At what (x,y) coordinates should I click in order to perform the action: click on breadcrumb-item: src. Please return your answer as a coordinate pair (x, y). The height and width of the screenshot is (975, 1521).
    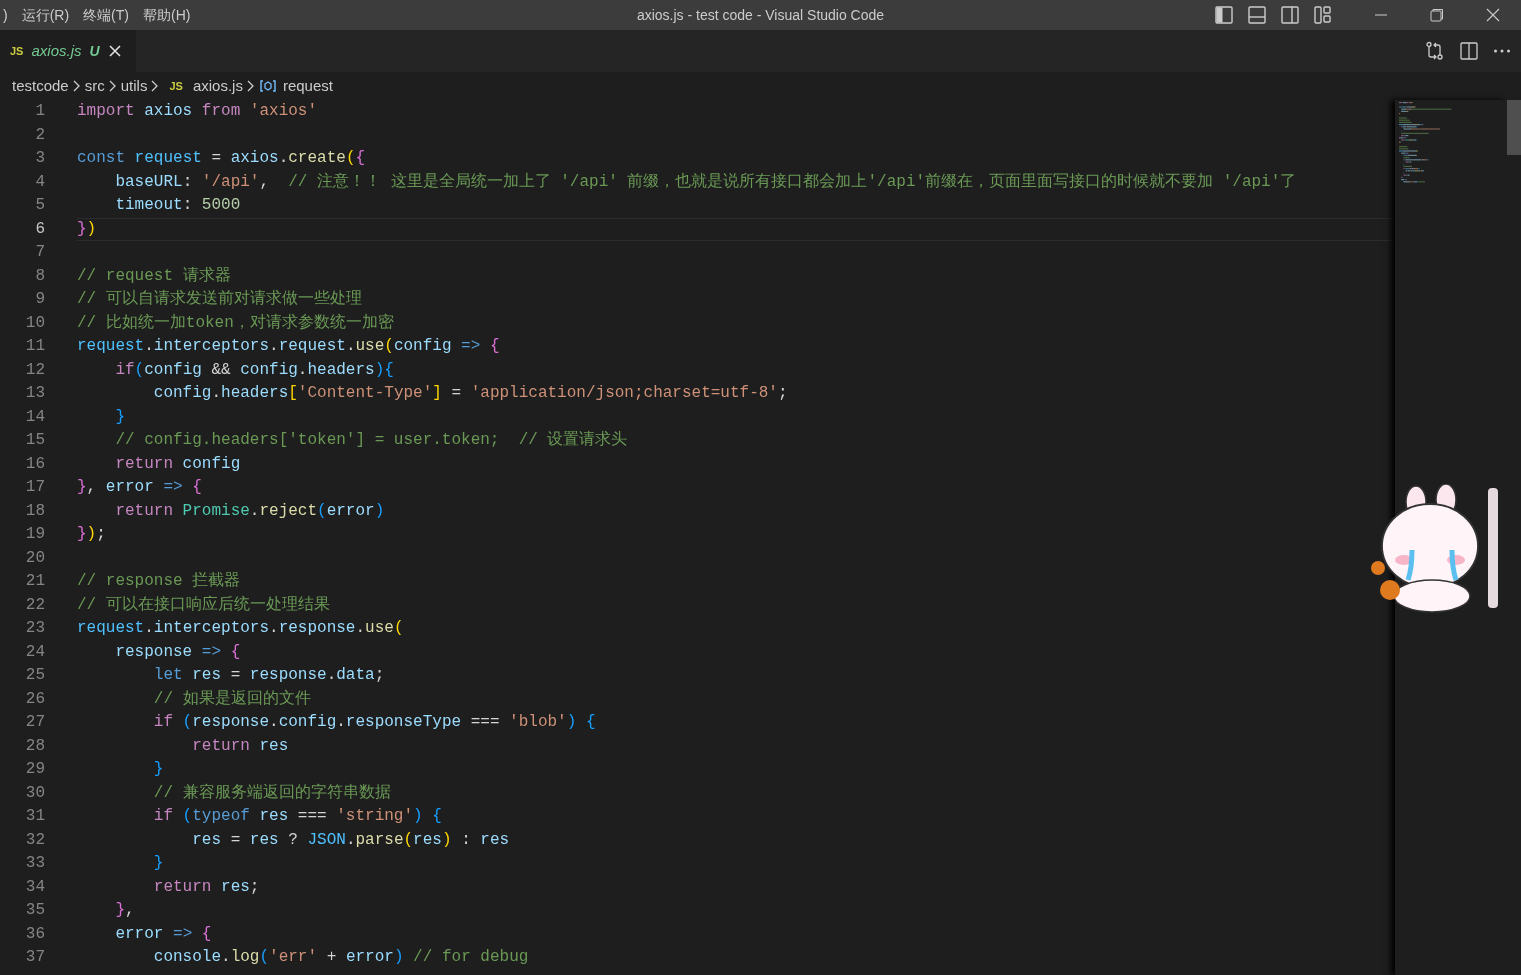
    Looking at the image, I should click on (94, 86).